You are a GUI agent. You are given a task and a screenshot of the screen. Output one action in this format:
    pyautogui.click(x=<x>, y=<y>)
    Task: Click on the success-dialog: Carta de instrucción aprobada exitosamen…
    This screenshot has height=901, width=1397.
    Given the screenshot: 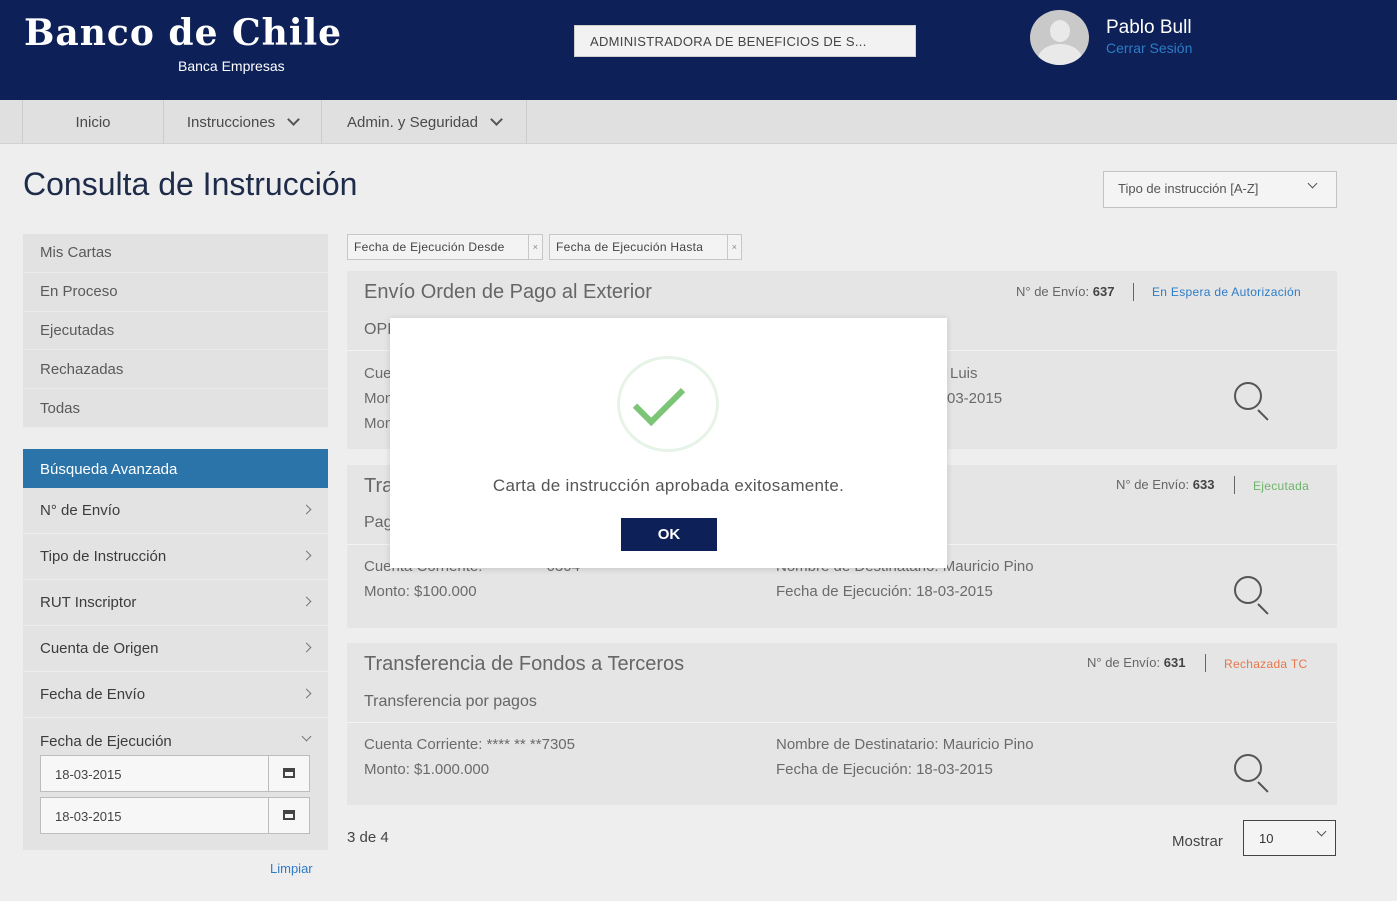 What is the action you would take?
    pyautogui.click(x=668, y=443)
    